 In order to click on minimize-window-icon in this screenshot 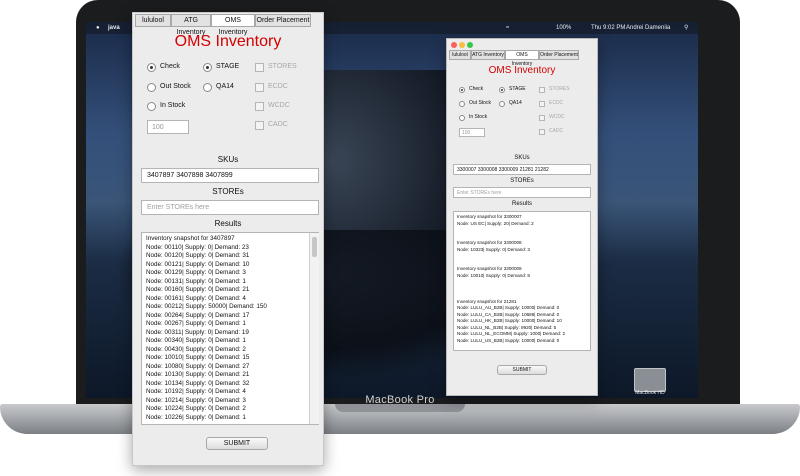, I will do `click(462, 45)`.